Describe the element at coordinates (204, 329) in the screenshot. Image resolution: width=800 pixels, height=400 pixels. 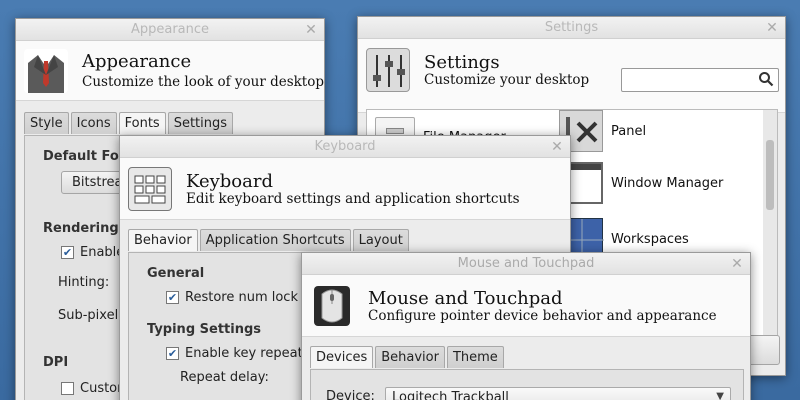
I see `typing-settings-heading: Typing Settings` at that location.